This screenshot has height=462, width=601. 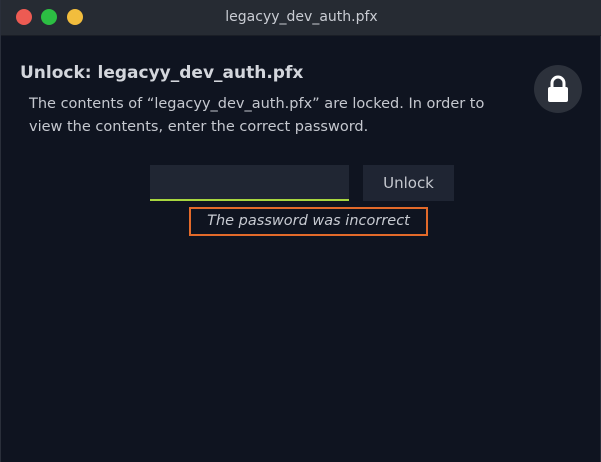 I want to click on title-bar: legacyy_dev_auth.pfx, so click(x=301, y=18).